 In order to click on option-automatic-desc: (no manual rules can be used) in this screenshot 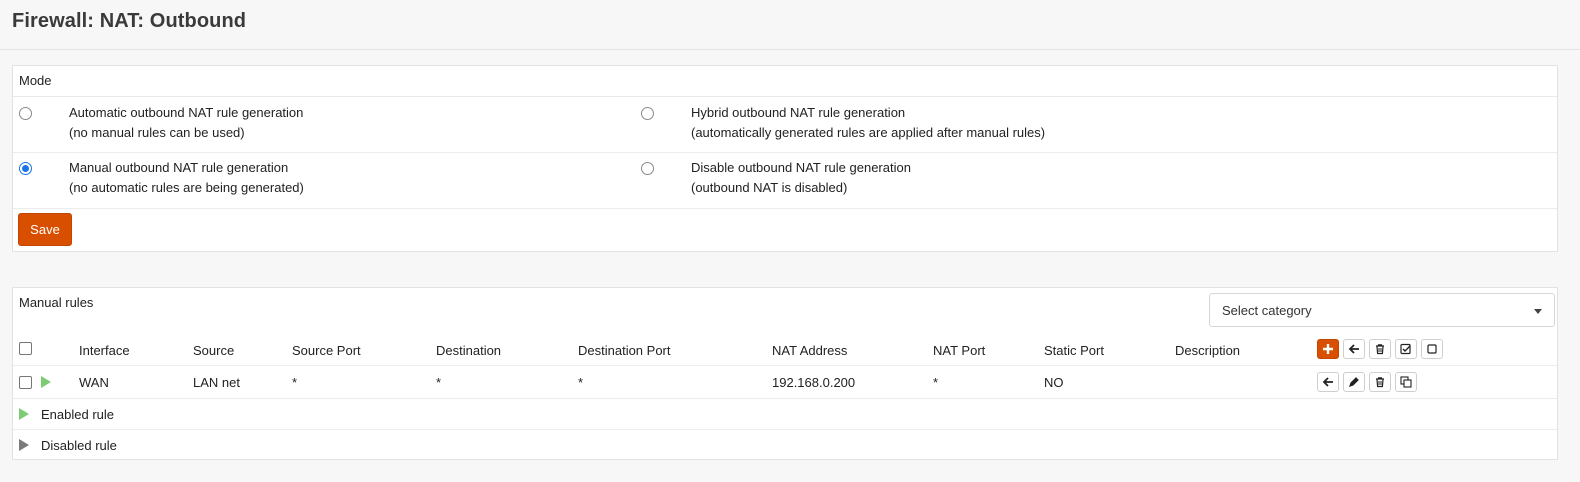, I will do `click(157, 132)`.